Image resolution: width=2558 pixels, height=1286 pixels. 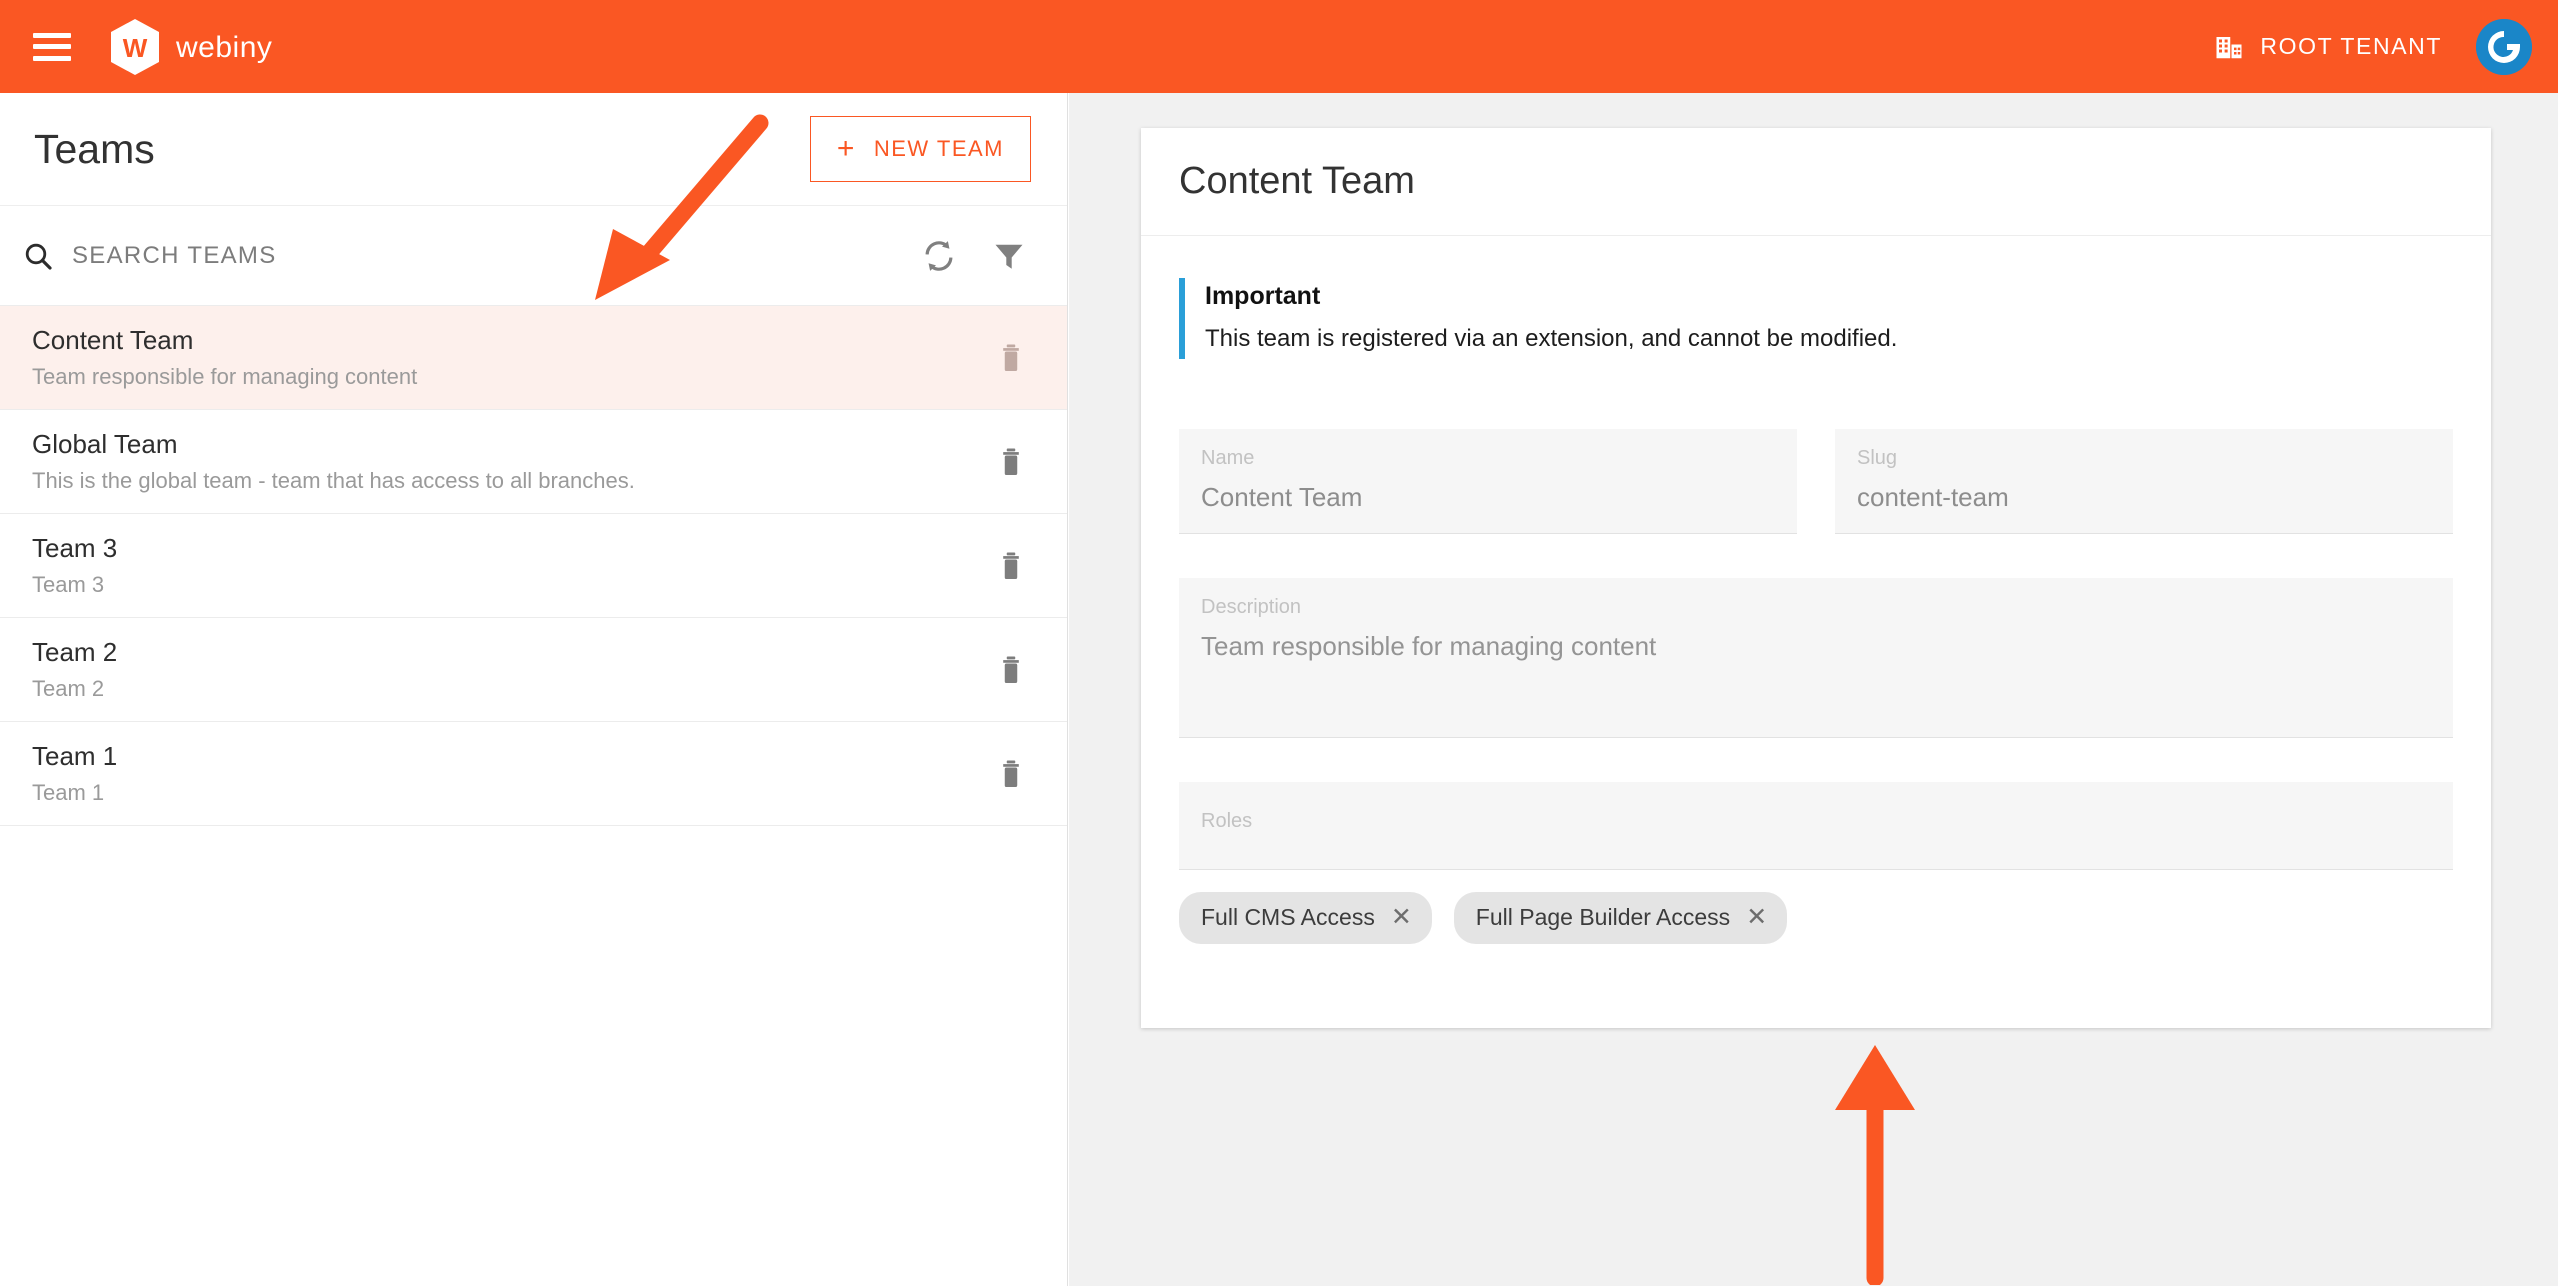 What do you see at coordinates (1488, 481) in the screenshot?
I see `name-field: Name Content Team` at bounding box center [1488, 481].